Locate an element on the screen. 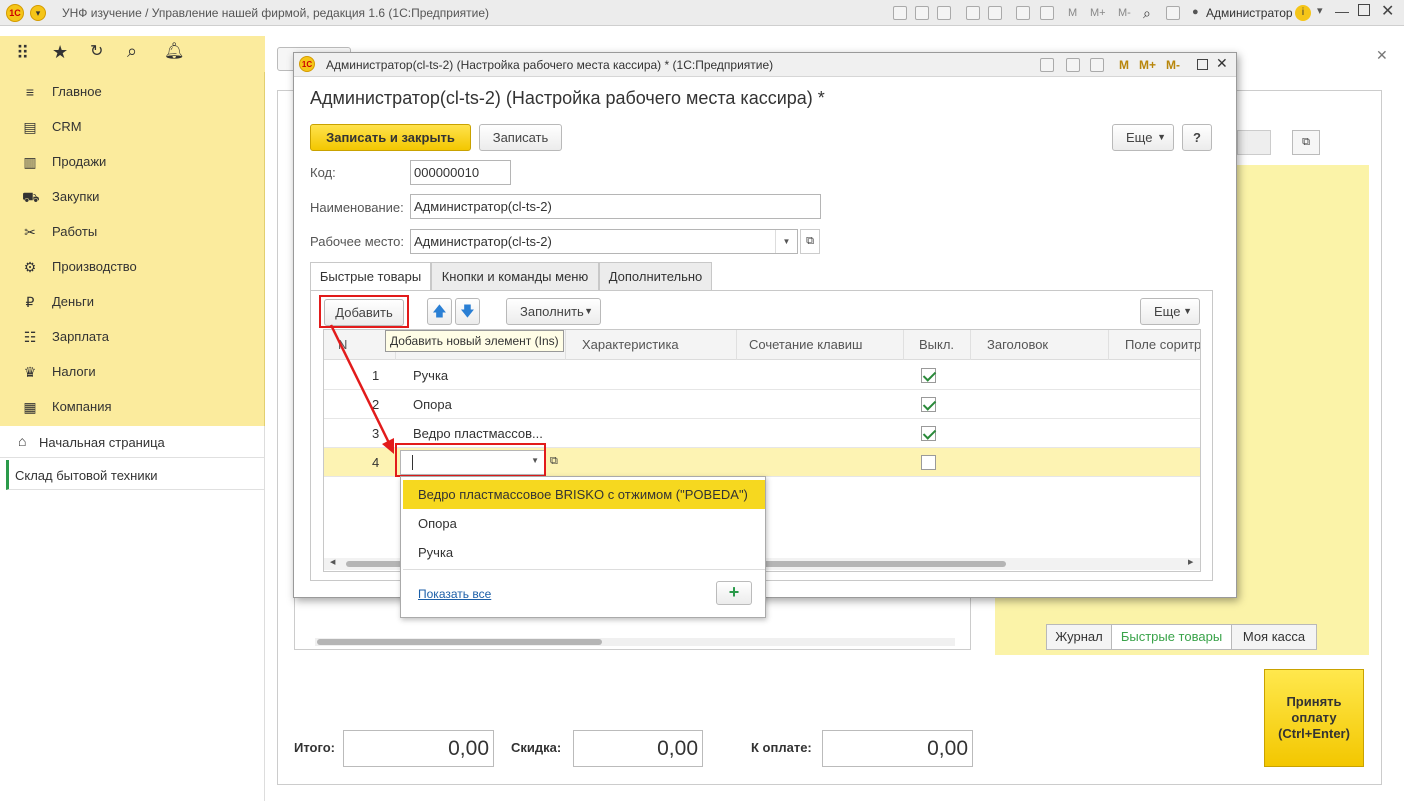 This screenshot has height=801, width=1404. panels-icon is located at coordinates (1173, 13).